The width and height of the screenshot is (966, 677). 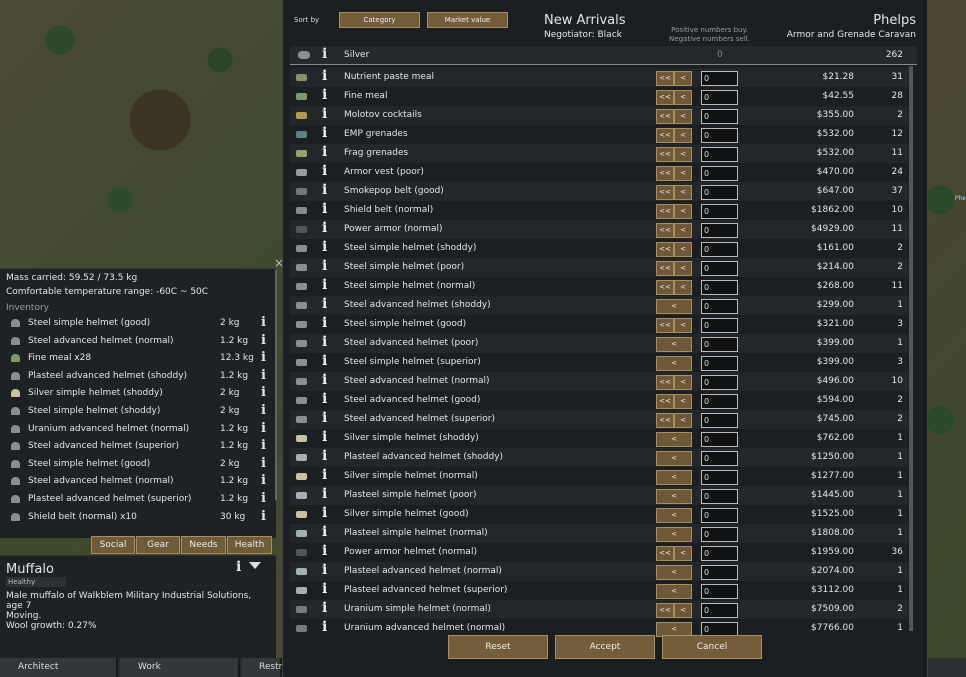 I want to click on inventory-item: Silver simple helmet (shoddy) 2 kg i, so click(x=137, y=394).